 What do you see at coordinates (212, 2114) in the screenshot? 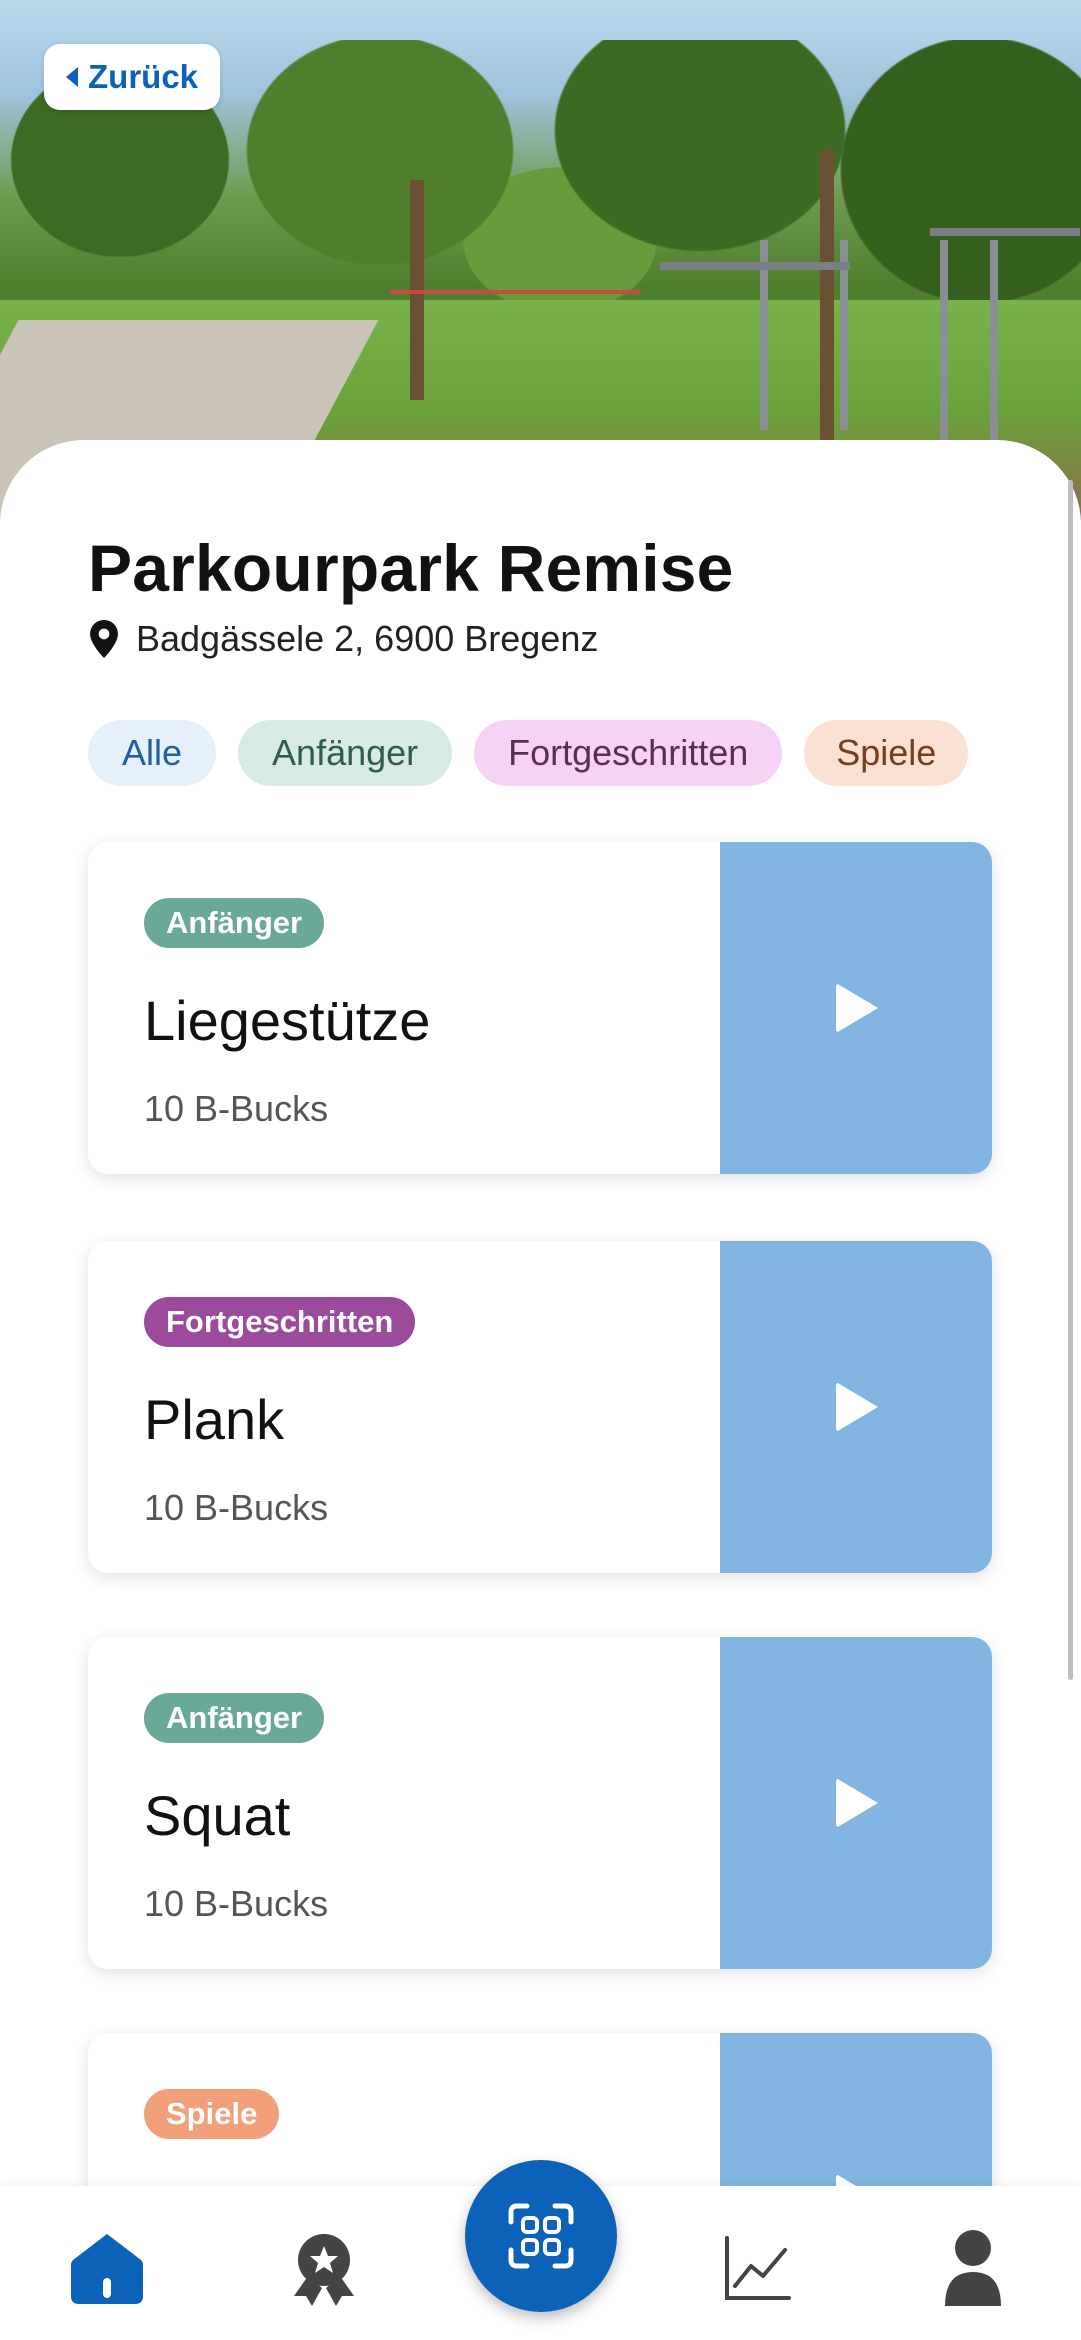
I see `level-badge: Spiele` at bounding box center [212, 2114].